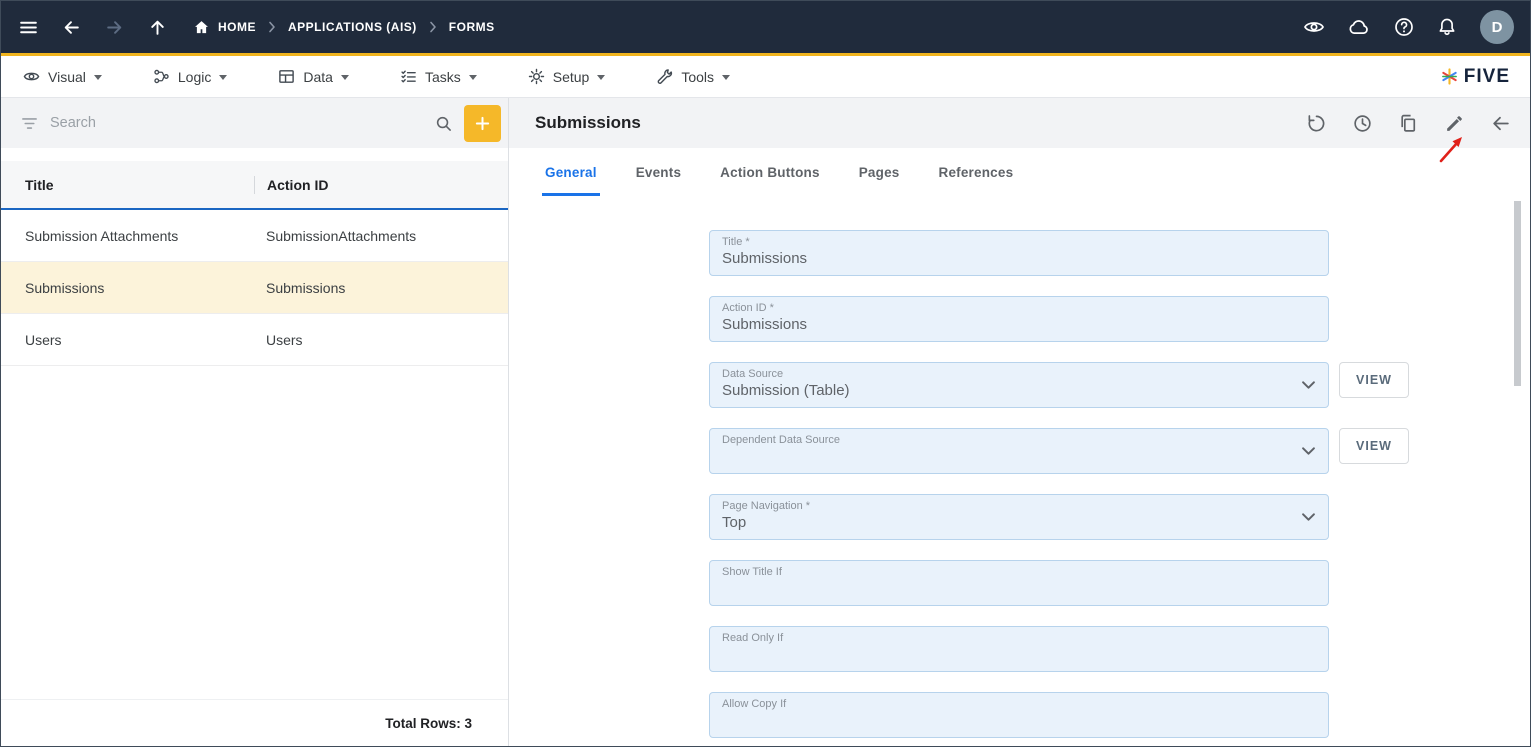  What do you see at coordinates (1359, 27) in the screenshot?
I see `cloud-deploy-icon` at bounding box center [1359, 27].